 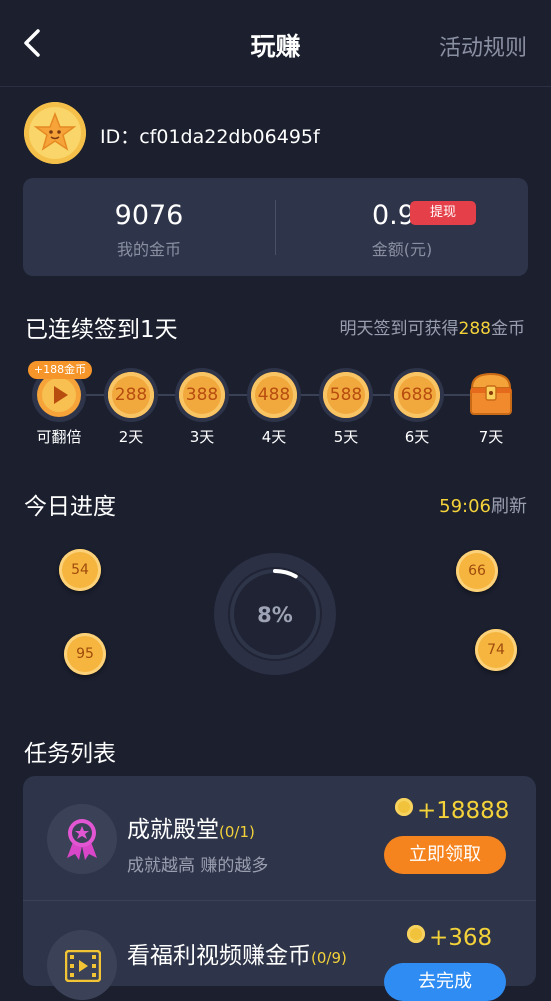 What do you see at coordinates (198, 866) in the screenshot?
I see `task-desc: 成就越高 赚的越多` at bounding box center [198, 866].